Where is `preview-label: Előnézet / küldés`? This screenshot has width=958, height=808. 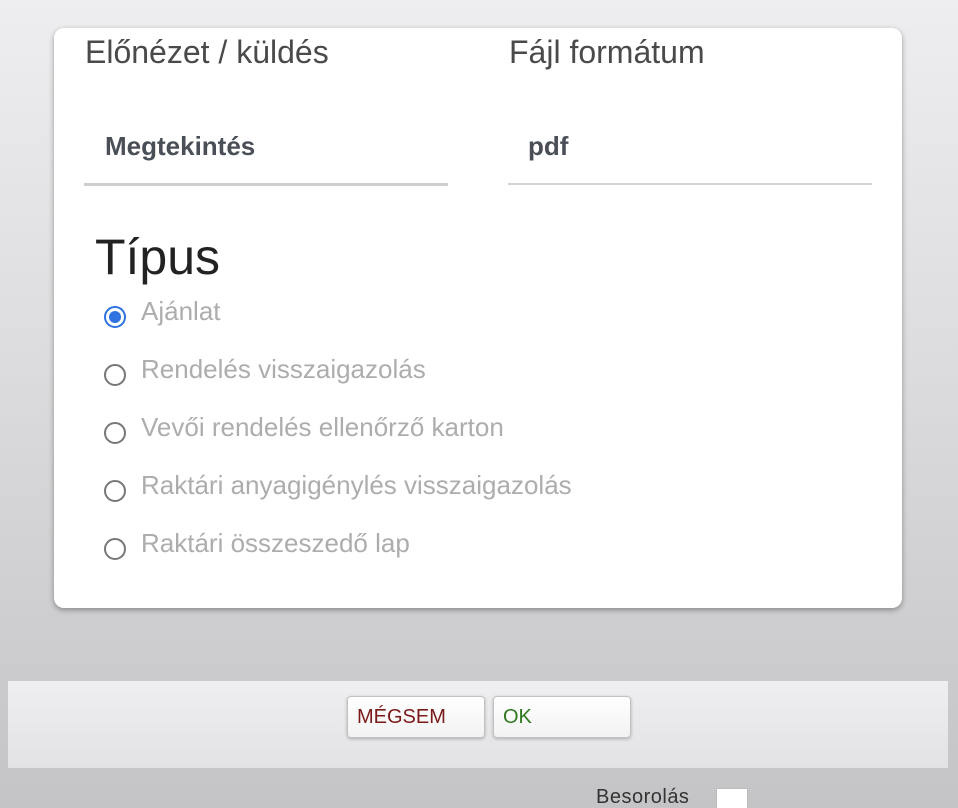
preview-label: Előnézet / küldés is located at coordinates (207, 52).